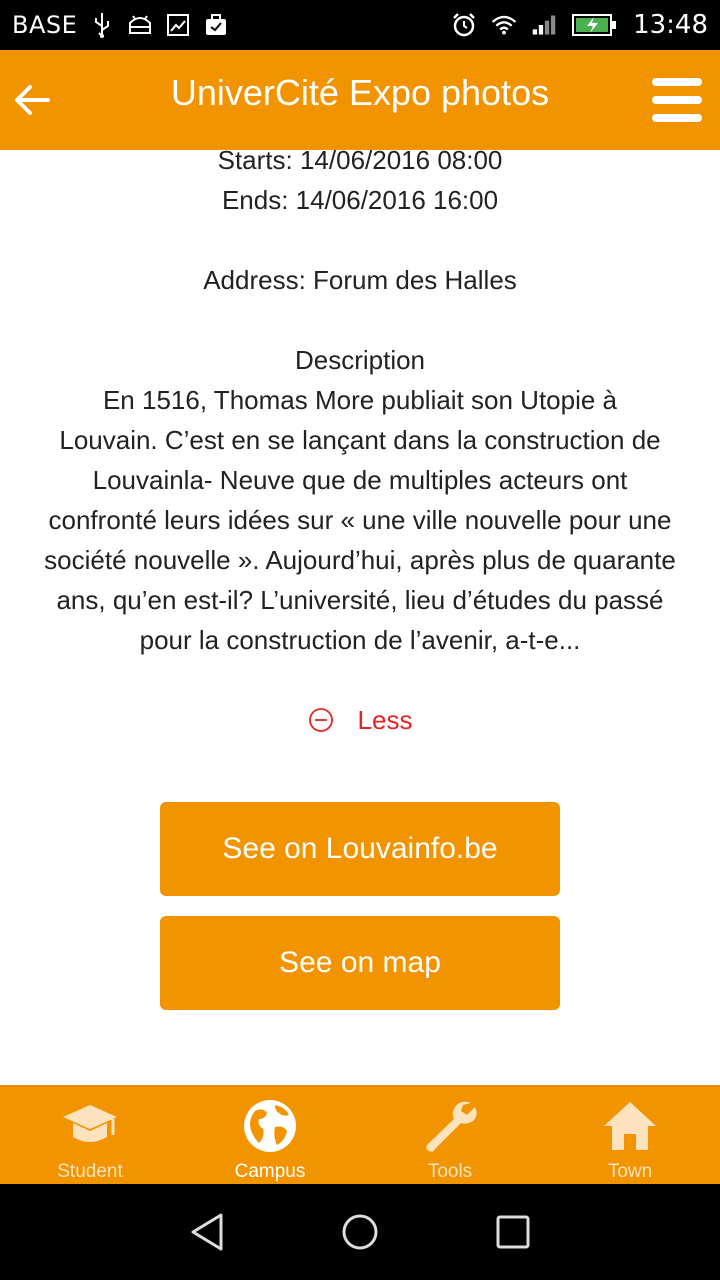  What do you see at coordinates (320, 720) in the screenshot?
I see `minus-circle-icon` at bounding box center [320, 720].